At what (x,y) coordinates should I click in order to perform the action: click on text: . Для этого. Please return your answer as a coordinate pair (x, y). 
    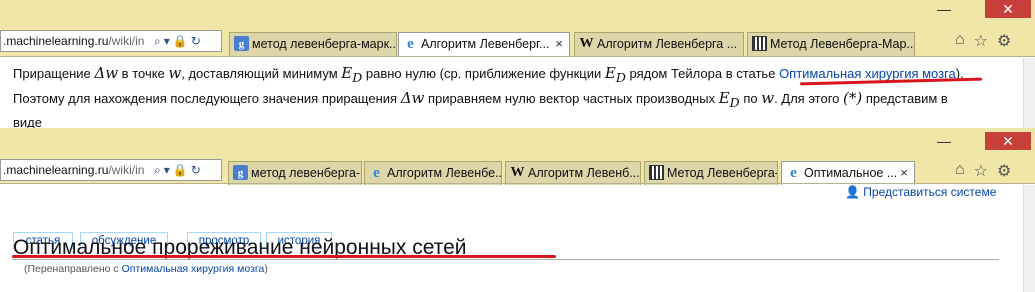
    Looking at the image, I should click on (807, 98).